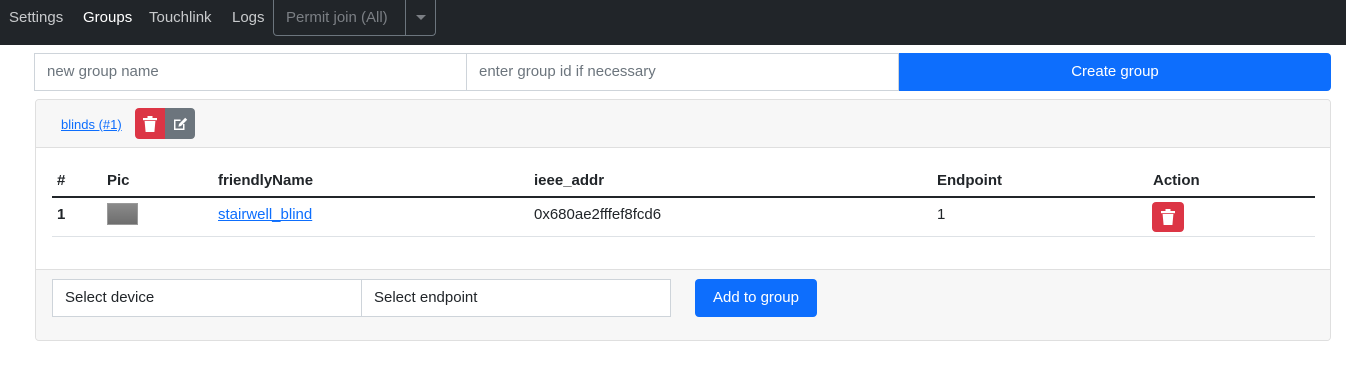  Describe the element at coordinates (107, 18) in the screenshot. I see `nav-groups: Groups` at that location.